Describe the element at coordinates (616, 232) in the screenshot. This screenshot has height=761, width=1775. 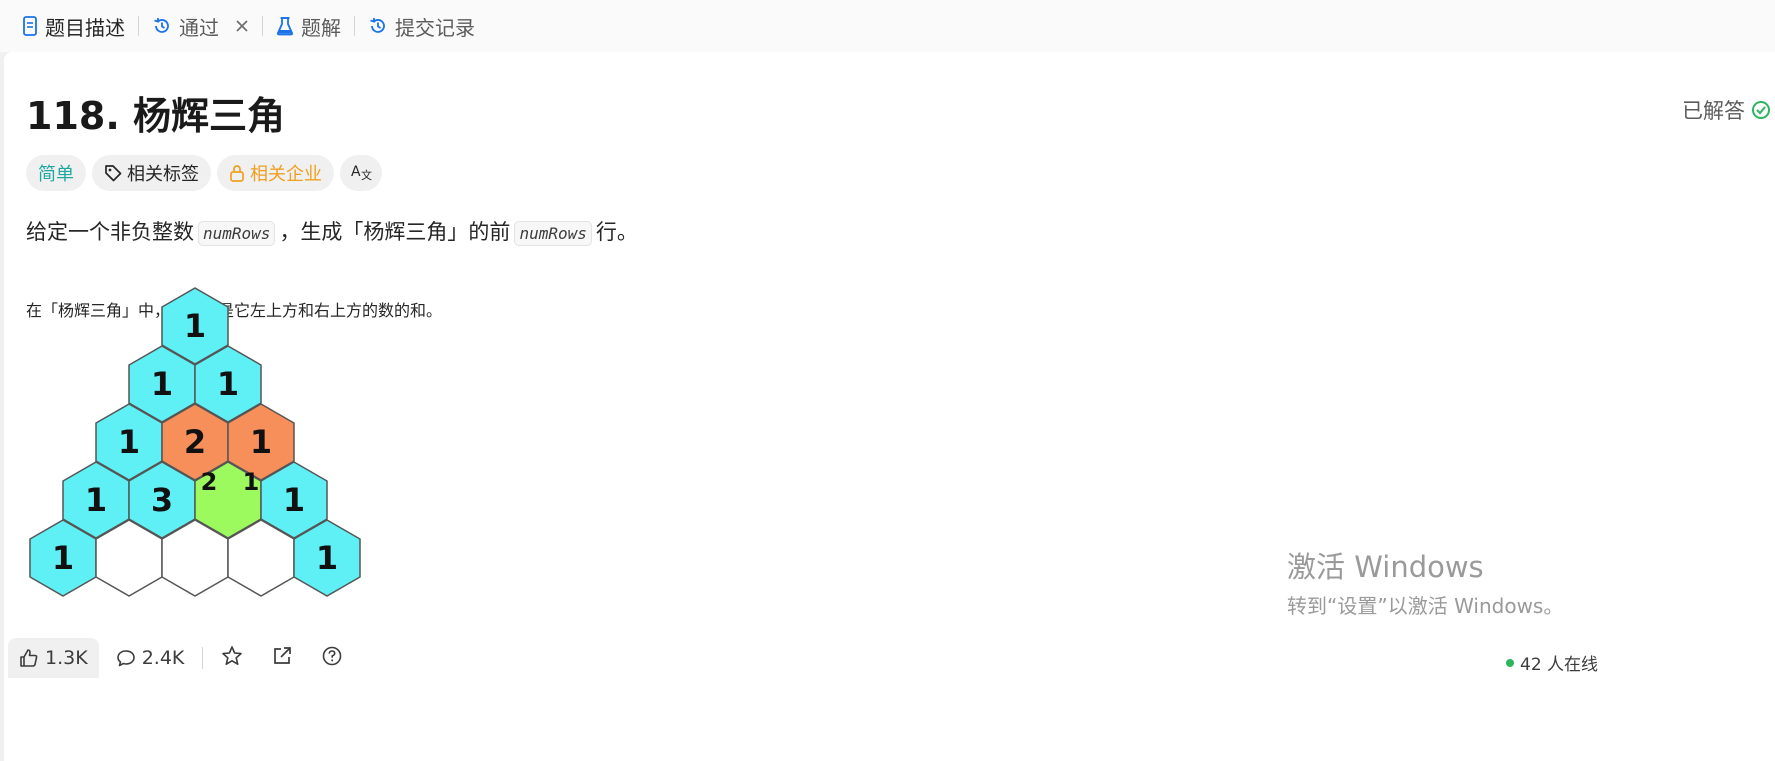
I see `desc-text: 行。` at that location.